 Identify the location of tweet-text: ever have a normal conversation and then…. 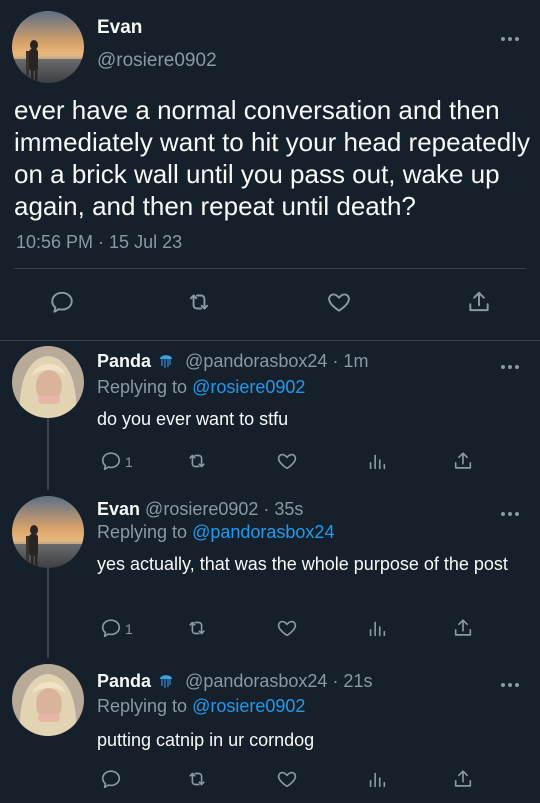
(272, 158).